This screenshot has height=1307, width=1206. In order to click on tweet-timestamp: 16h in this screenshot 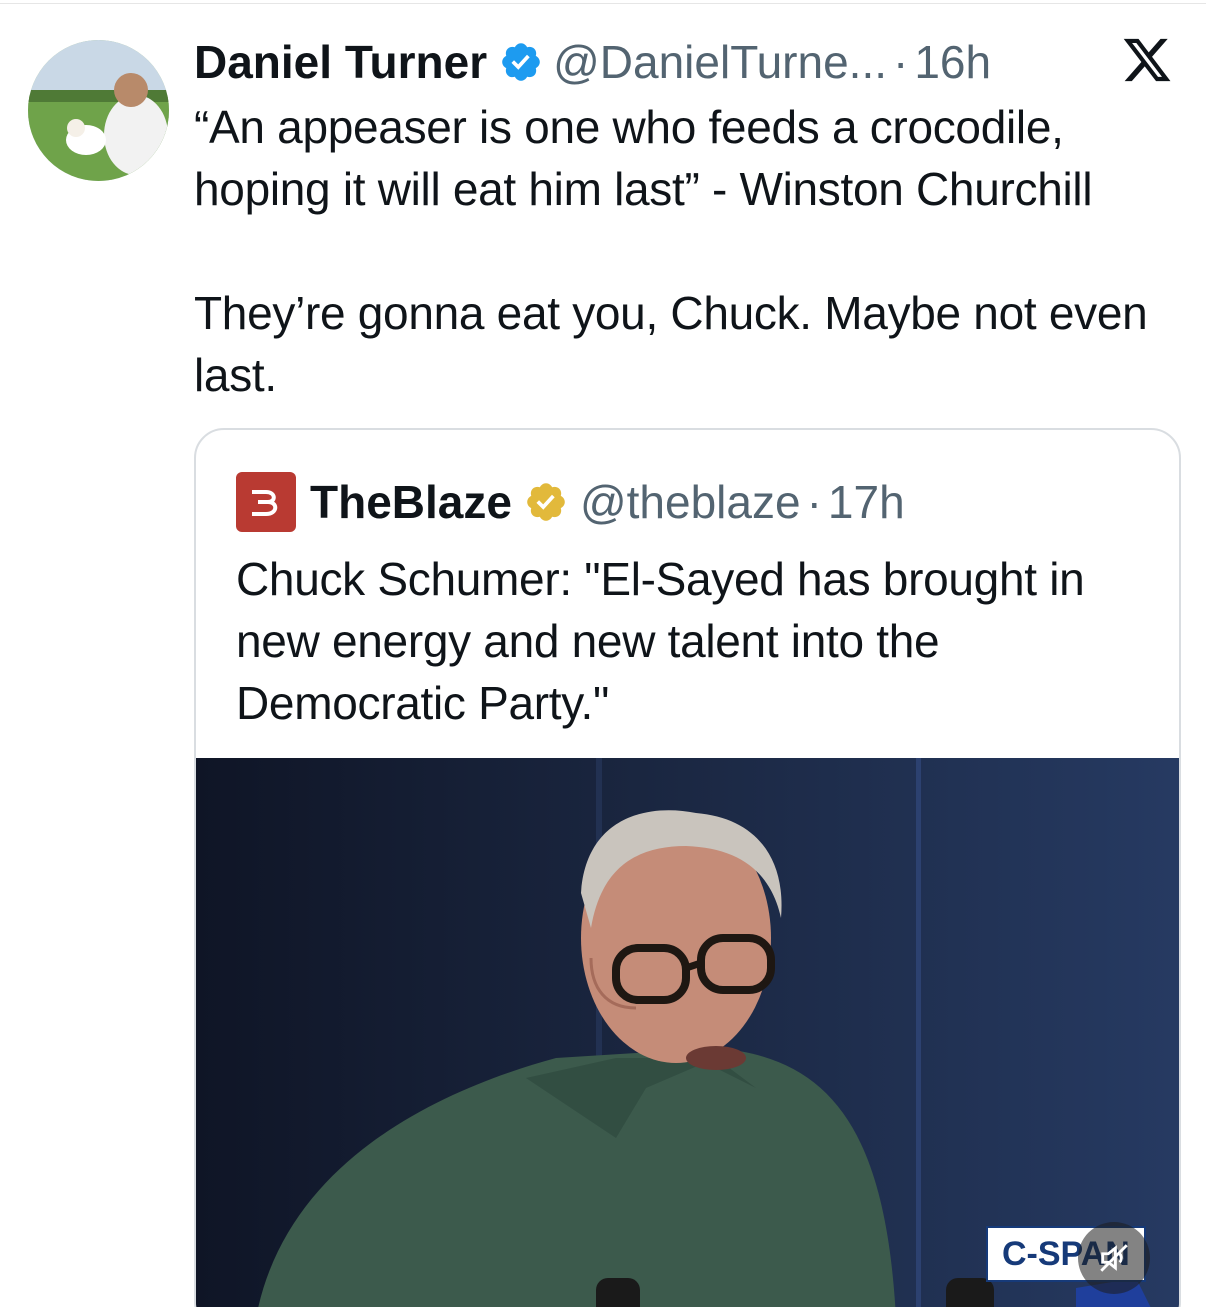, I will do `click(952, 62)`.